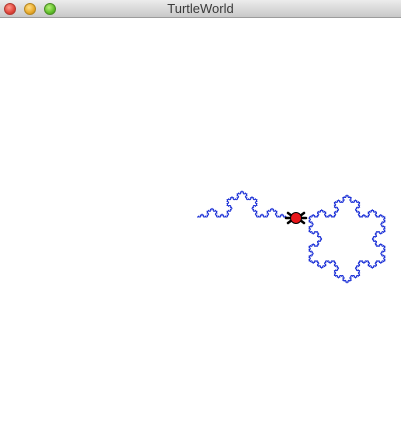 This screenshot has width=401, height=425. I want to click on title-bar: TurtleWorld, so click(200, 9).